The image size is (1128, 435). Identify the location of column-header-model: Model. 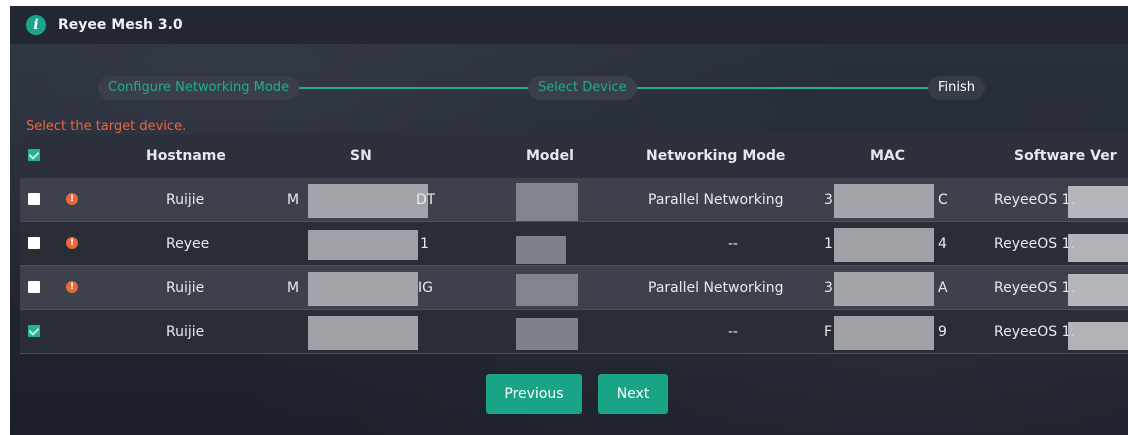
(550, 156).